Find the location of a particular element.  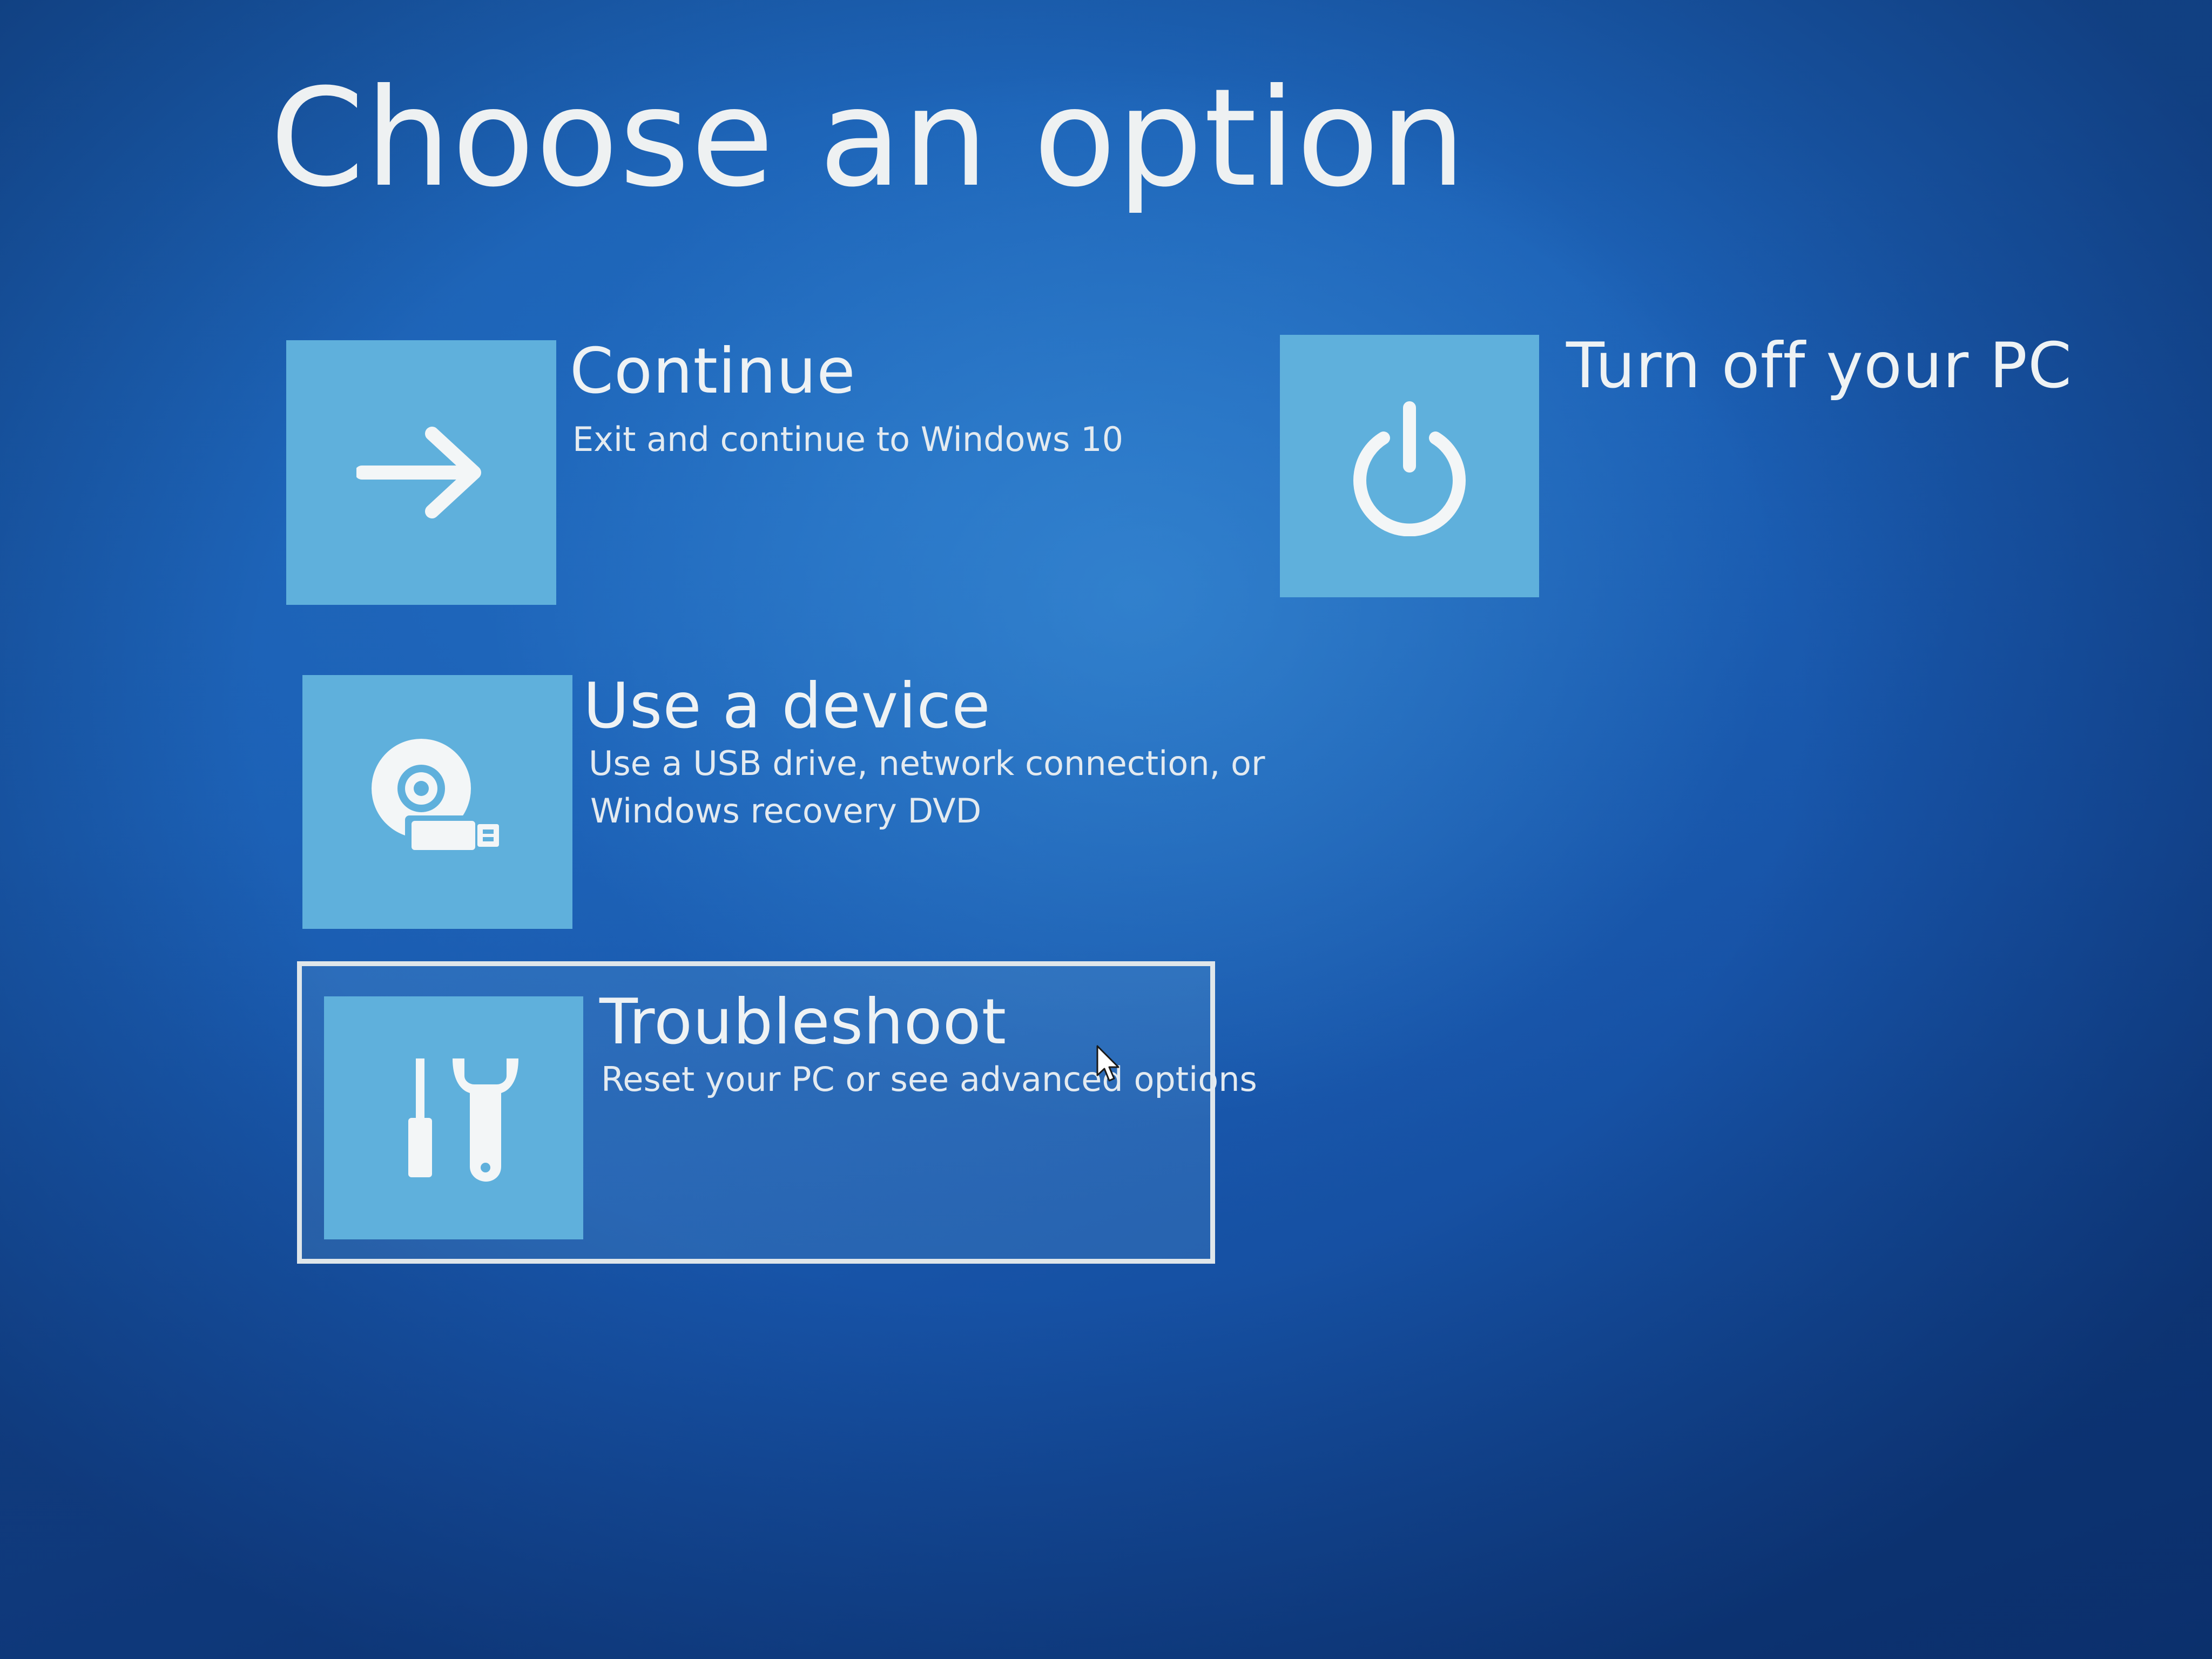

turn-off-tile is located at coordinates (1409, 466).